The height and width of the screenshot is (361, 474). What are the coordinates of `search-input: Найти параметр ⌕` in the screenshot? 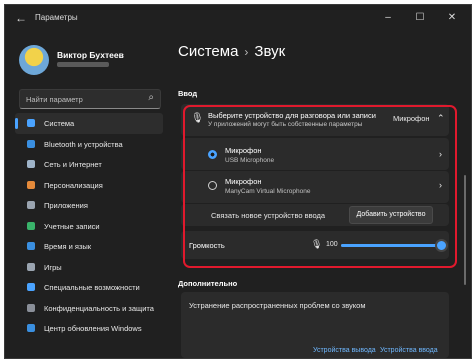 It's located at (90, 99).